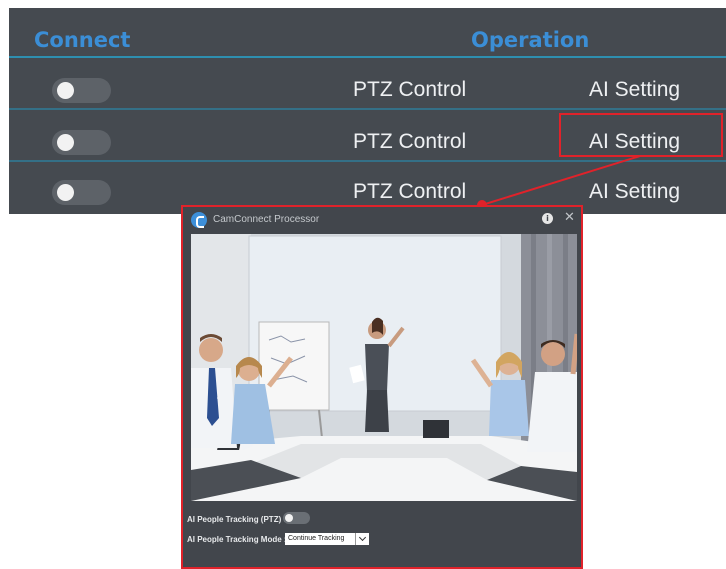  I want to click on window-titlebar: CamConnect Processor i ✕, so click(382, 219).